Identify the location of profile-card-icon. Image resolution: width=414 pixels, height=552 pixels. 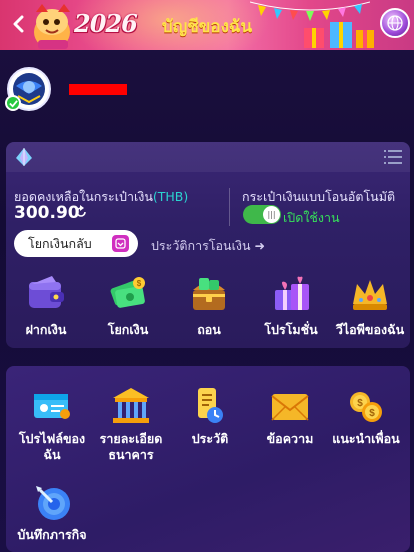
(52, 406).